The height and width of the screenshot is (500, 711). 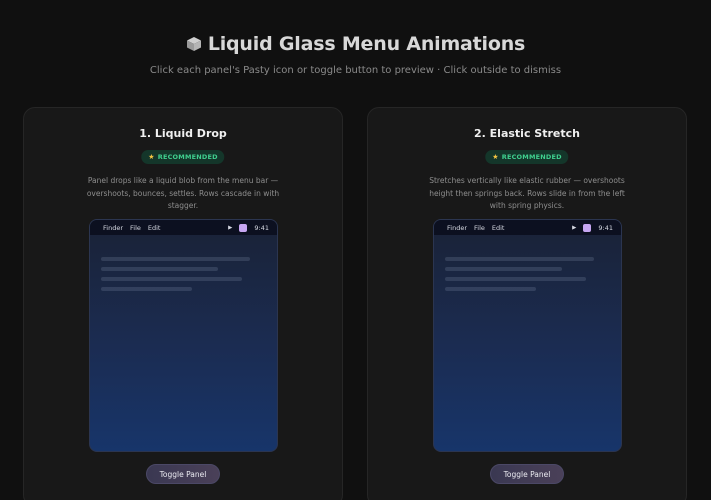 I want to click on cube-icon, so click(x=193, y=44).